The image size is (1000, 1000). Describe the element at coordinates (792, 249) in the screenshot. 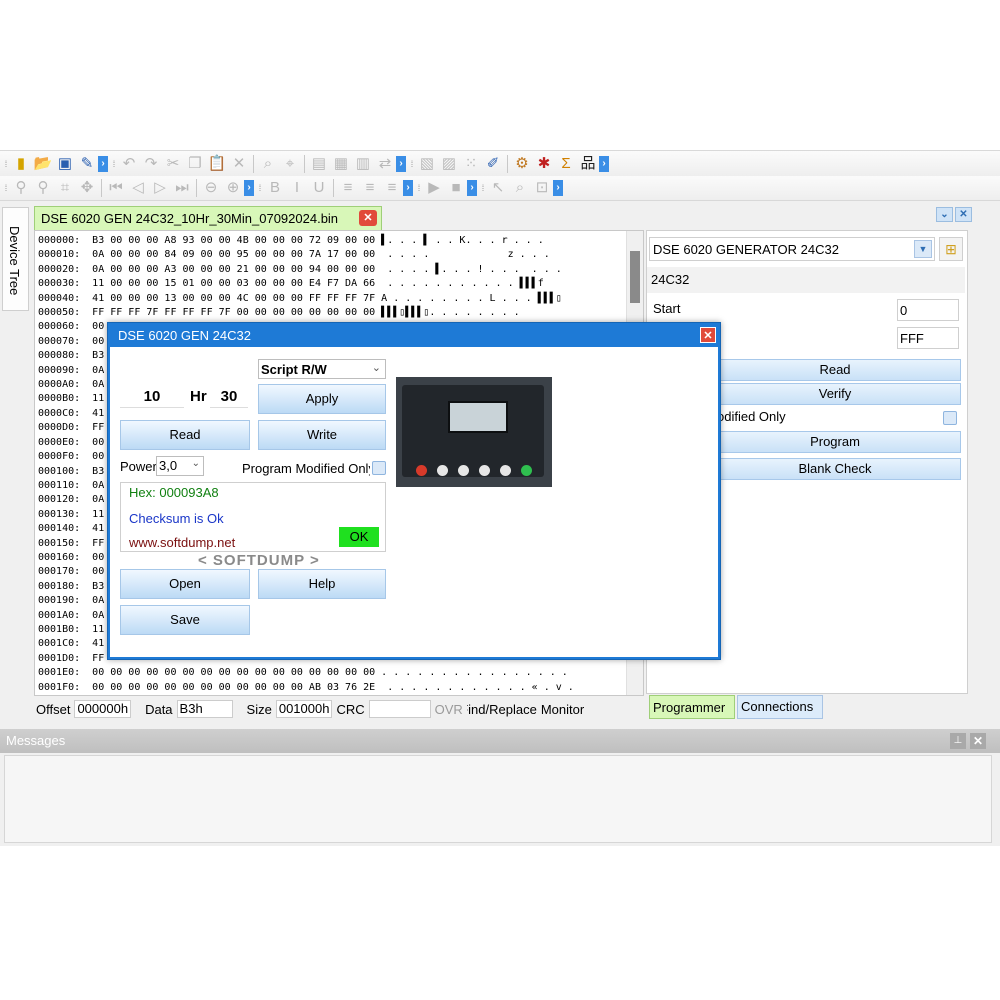

I see `device-select: DSE 6020 GENERATOR 24C32 ▼` at that location.